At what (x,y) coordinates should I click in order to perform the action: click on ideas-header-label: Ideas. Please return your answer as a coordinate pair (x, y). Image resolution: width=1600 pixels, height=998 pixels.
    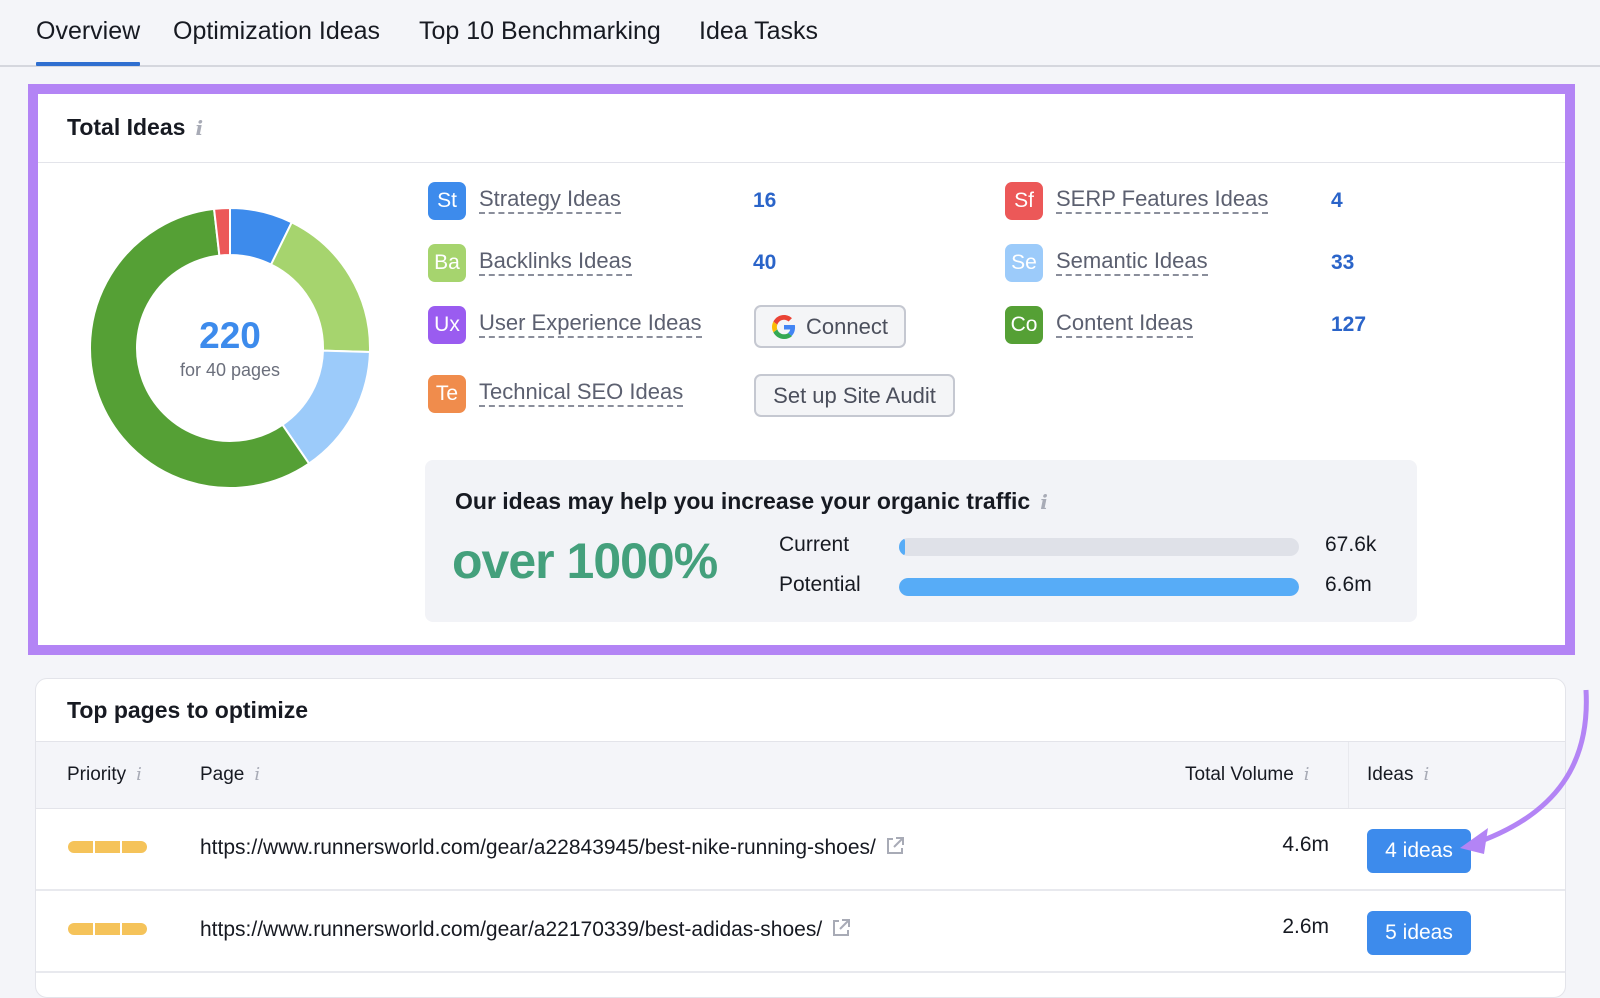
    Looking at the image, I should click on (1390, 774).